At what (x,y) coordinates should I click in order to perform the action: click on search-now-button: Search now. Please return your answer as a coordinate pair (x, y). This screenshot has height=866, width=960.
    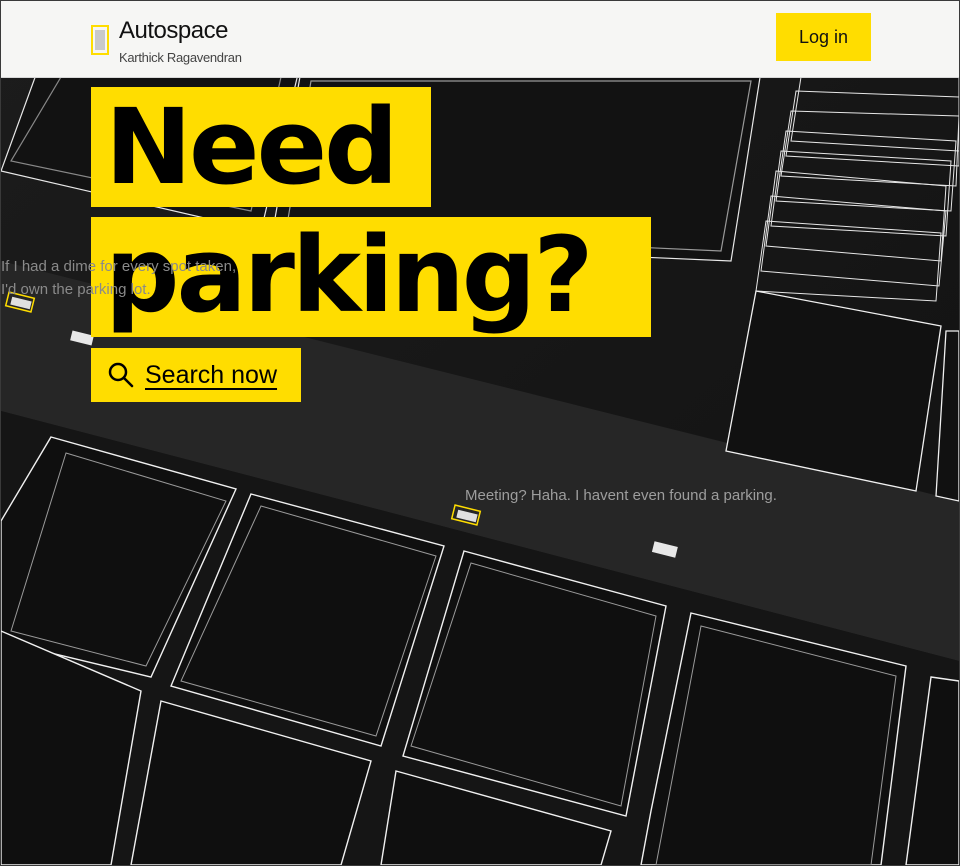
    Looking at the image, I should click on (196, 375).